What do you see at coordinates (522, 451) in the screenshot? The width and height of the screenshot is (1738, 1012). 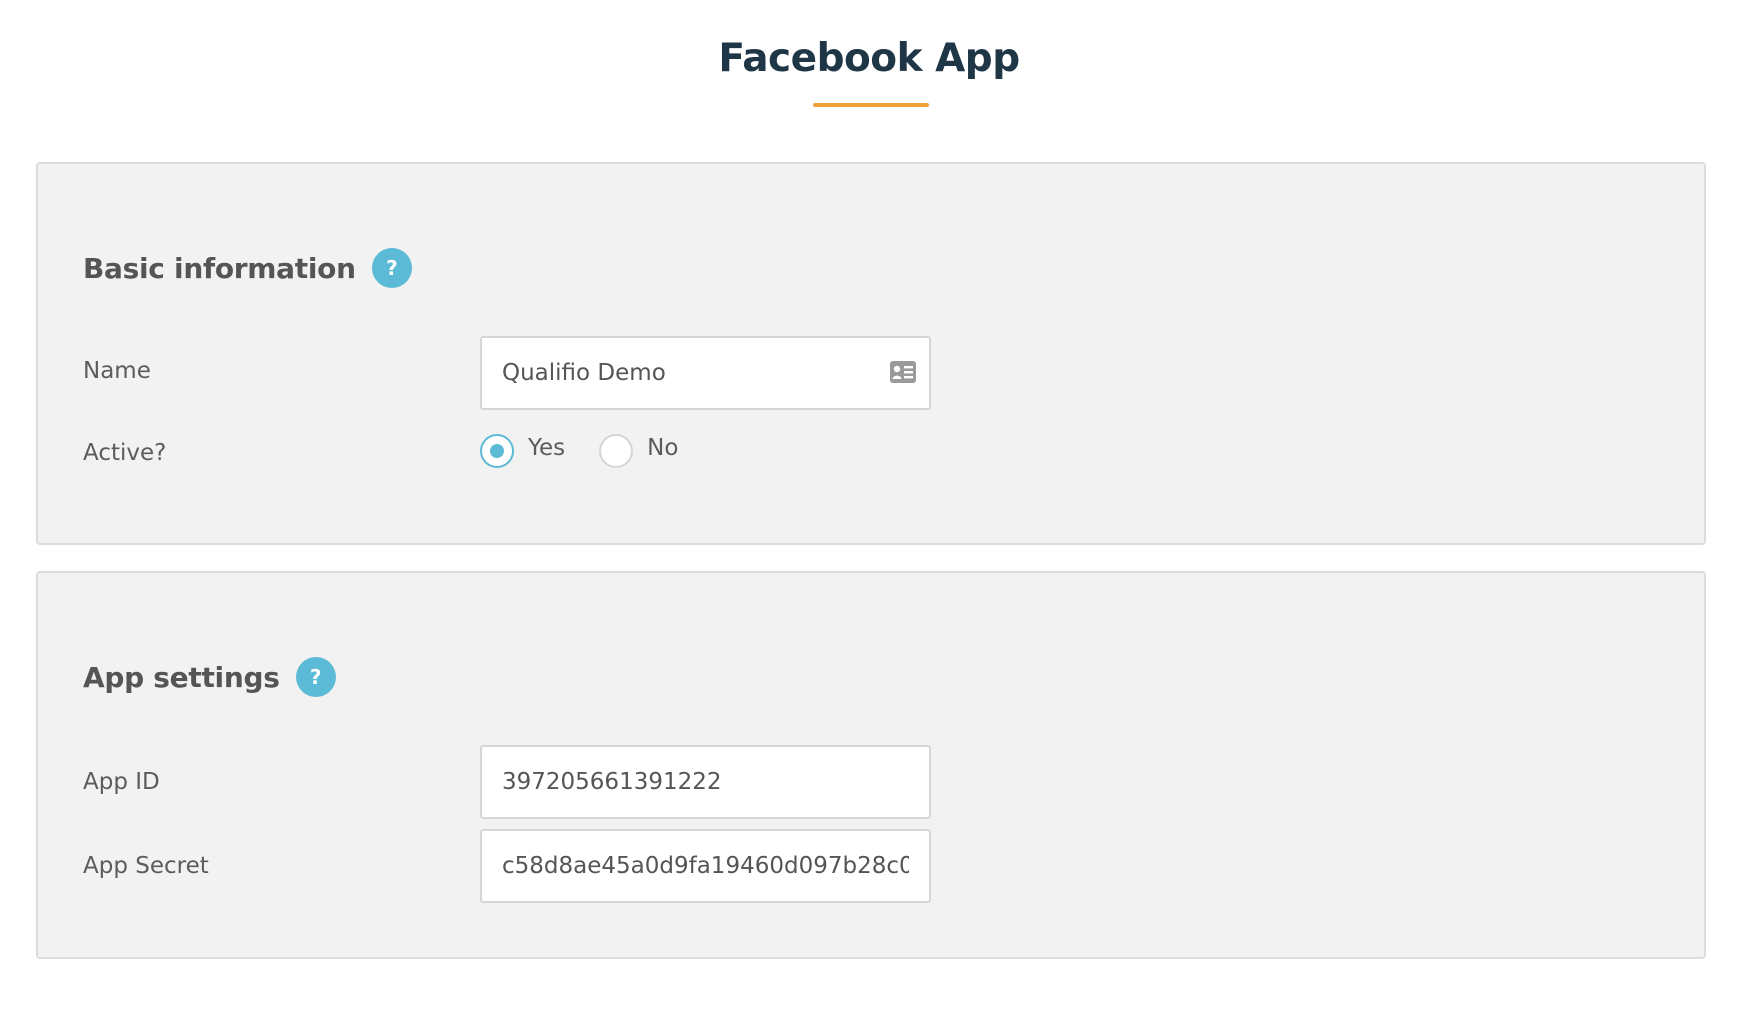 I see `active-yes-option: Yes` at bounding box center [522, 451].